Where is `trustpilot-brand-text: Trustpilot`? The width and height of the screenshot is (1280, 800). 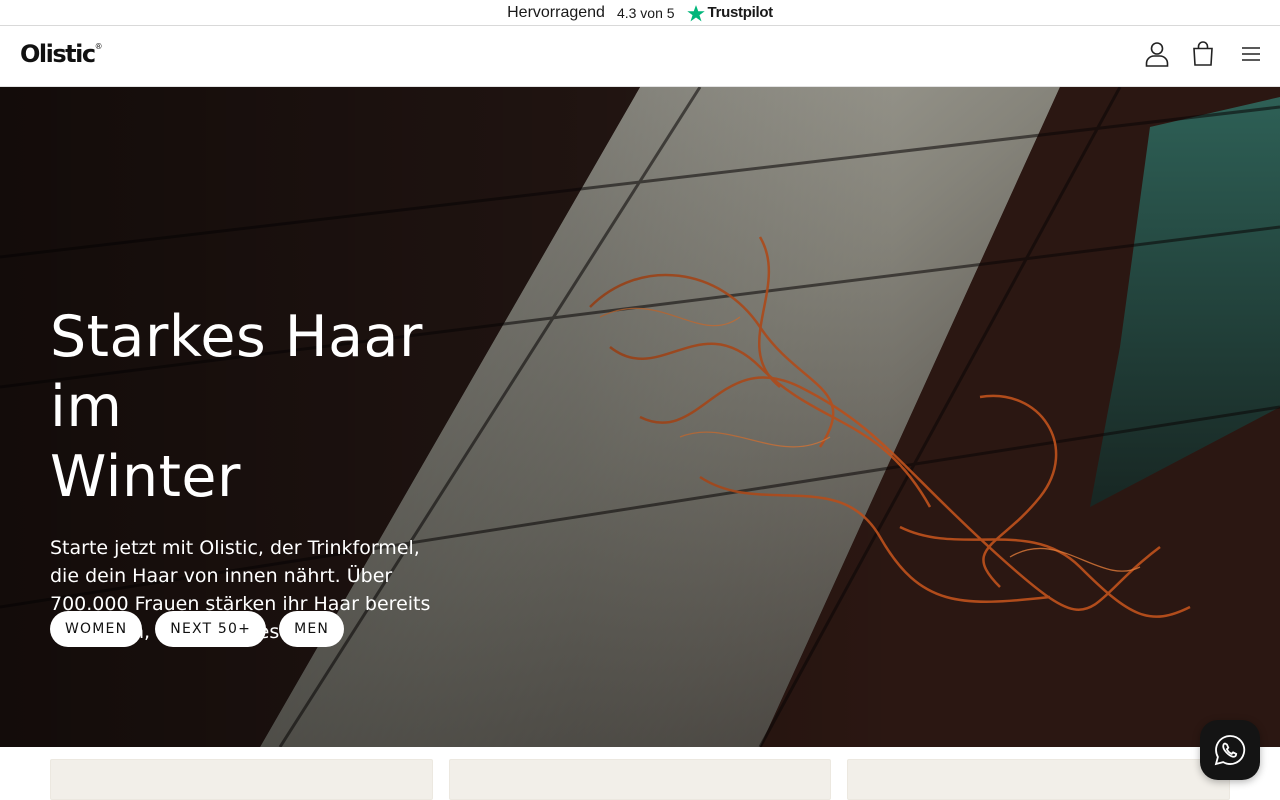 trustpilot-brand-text: Trustpilot is located at coordinates (740, 12).